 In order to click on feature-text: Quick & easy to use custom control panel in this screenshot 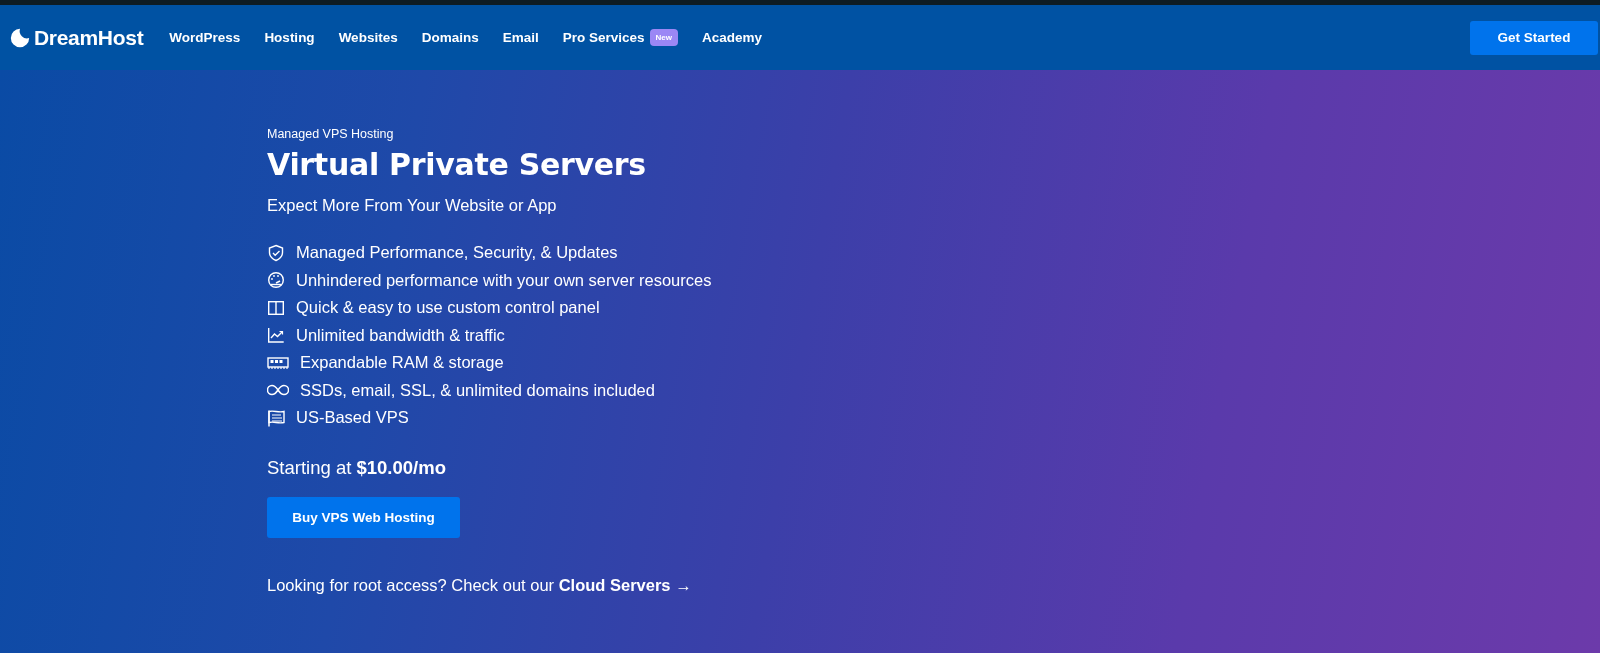, I will do `click(448, 308)`.